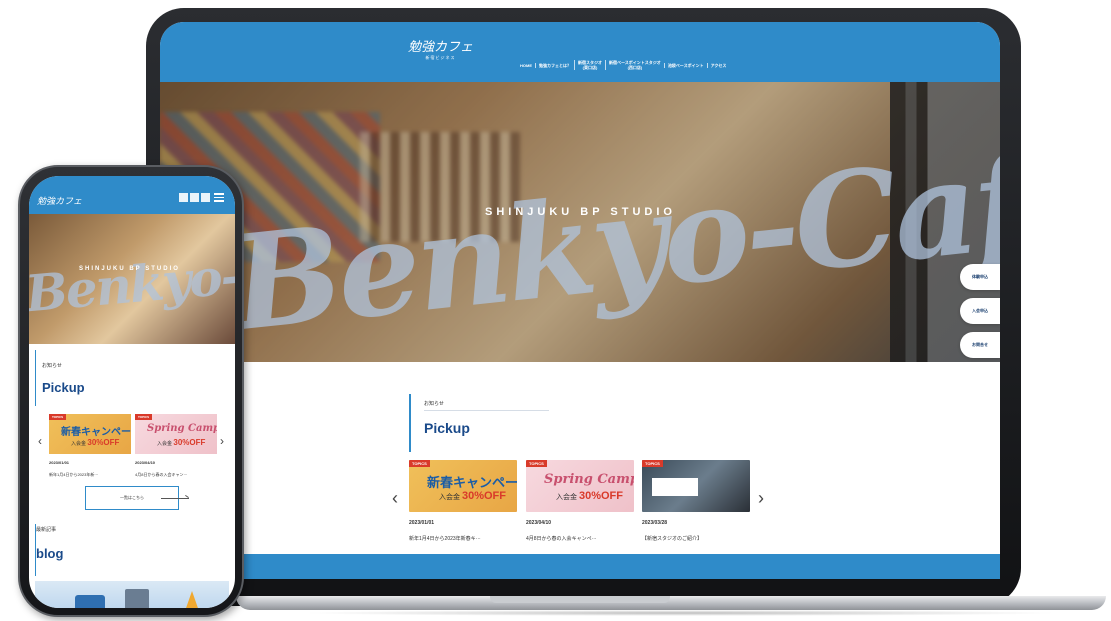 The width and height of the screenshot is (1111, 621). Describe the element at coordinates (447, 428) in the screenshot. I see `news-heading: Pickup` at that location.